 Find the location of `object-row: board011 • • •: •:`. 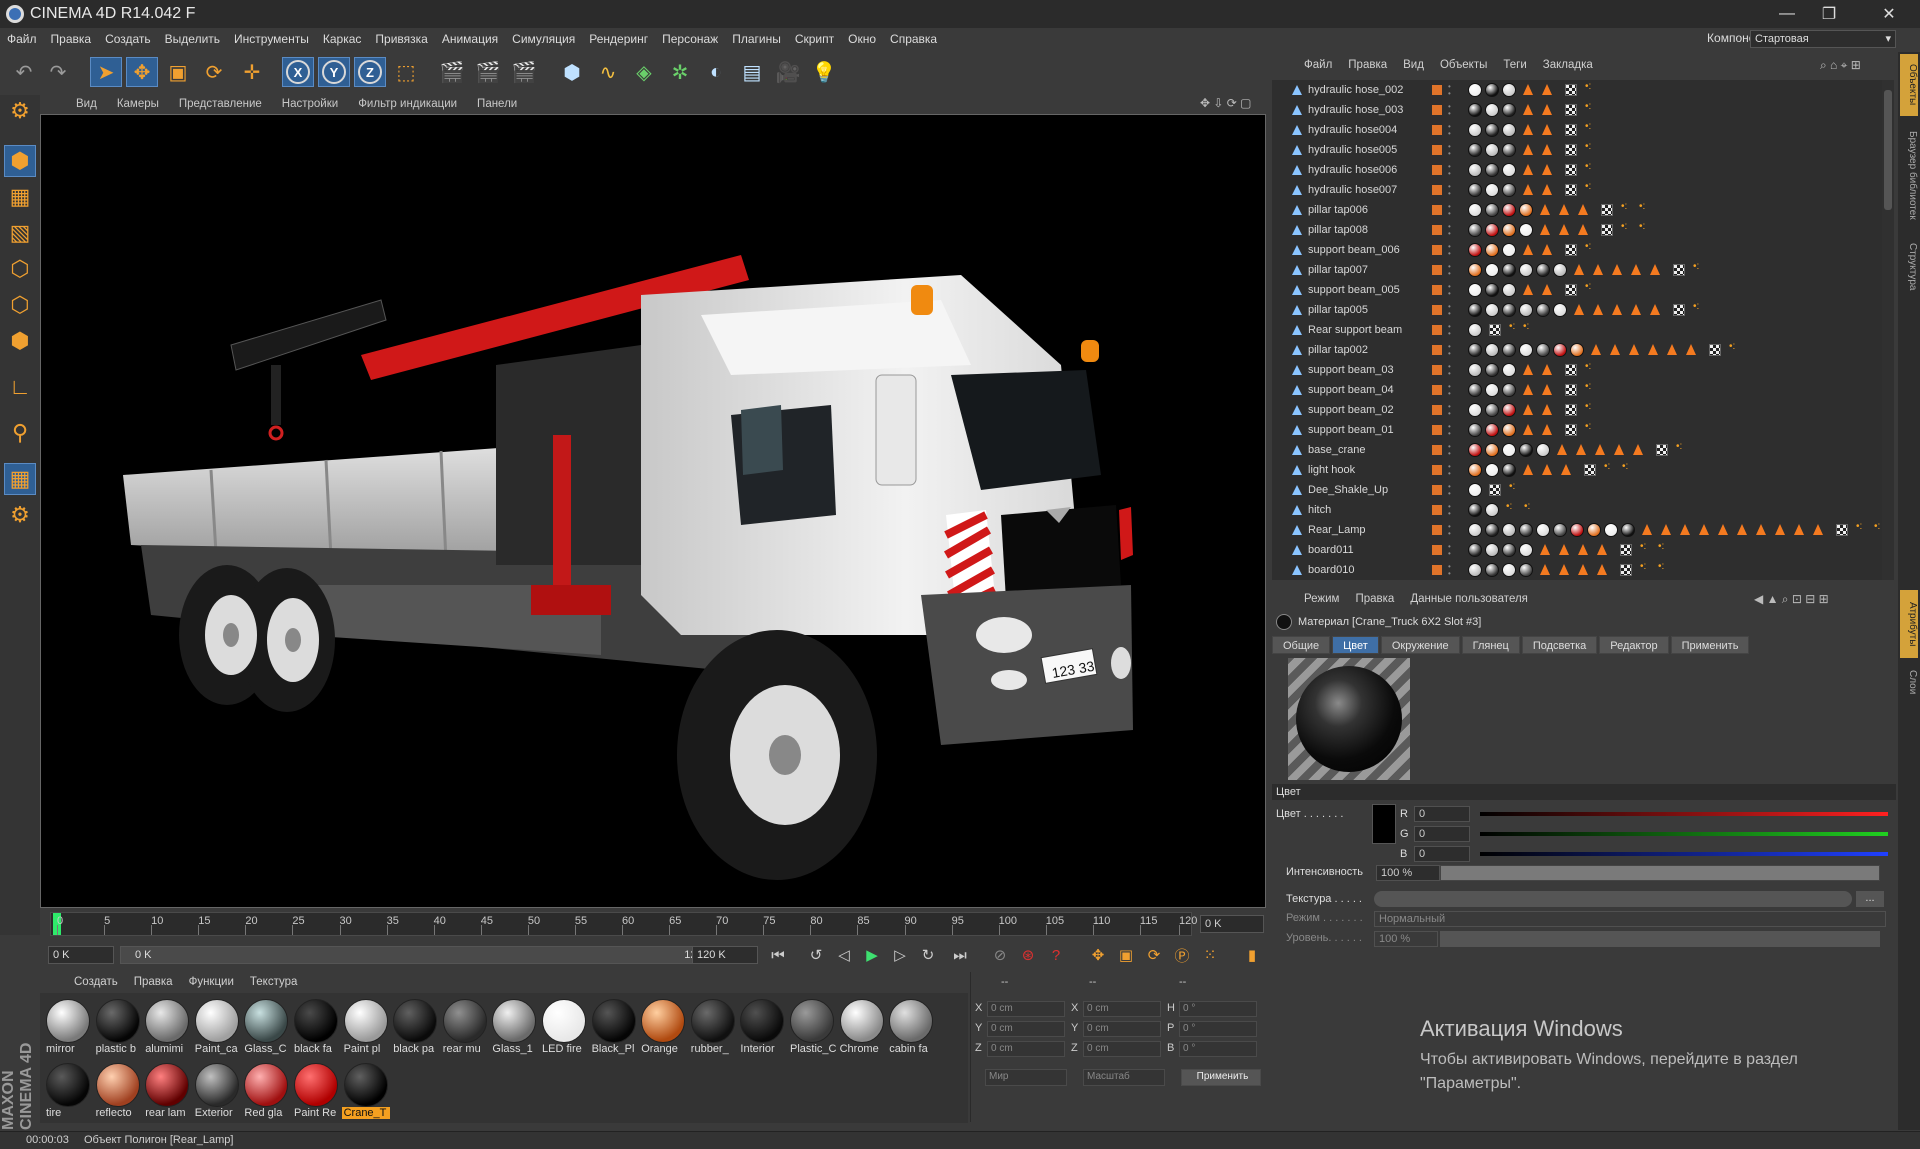

object-row: board011 • • •: •: is located at coordinates (1577, 550).